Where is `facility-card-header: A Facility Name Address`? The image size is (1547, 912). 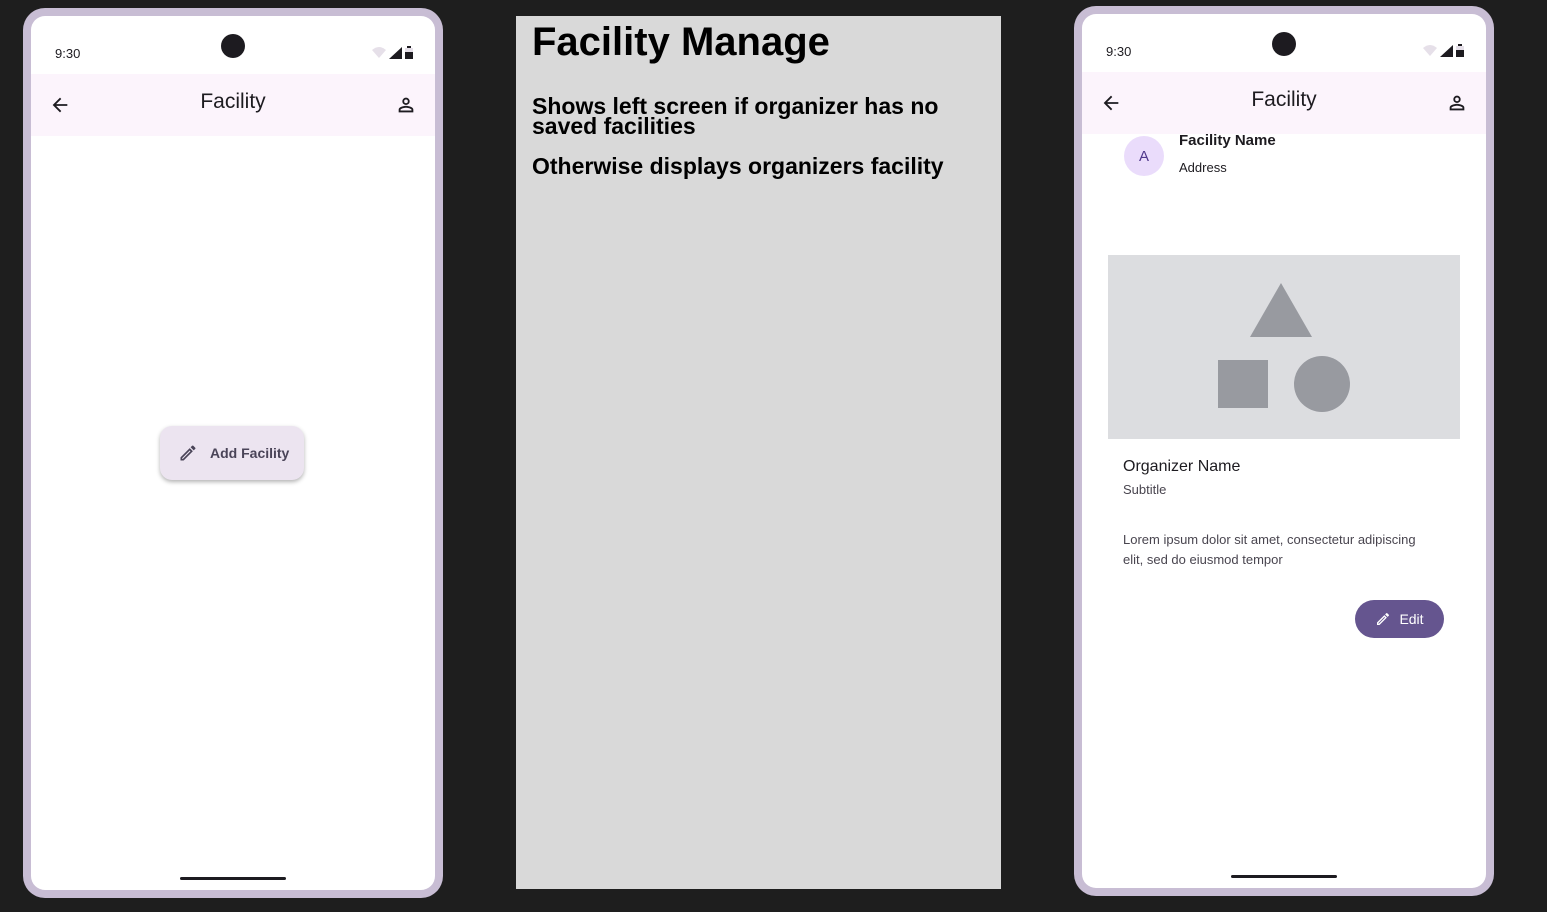 facility-card-header: A Facility Name Address is located at coordinates (1289, 168).